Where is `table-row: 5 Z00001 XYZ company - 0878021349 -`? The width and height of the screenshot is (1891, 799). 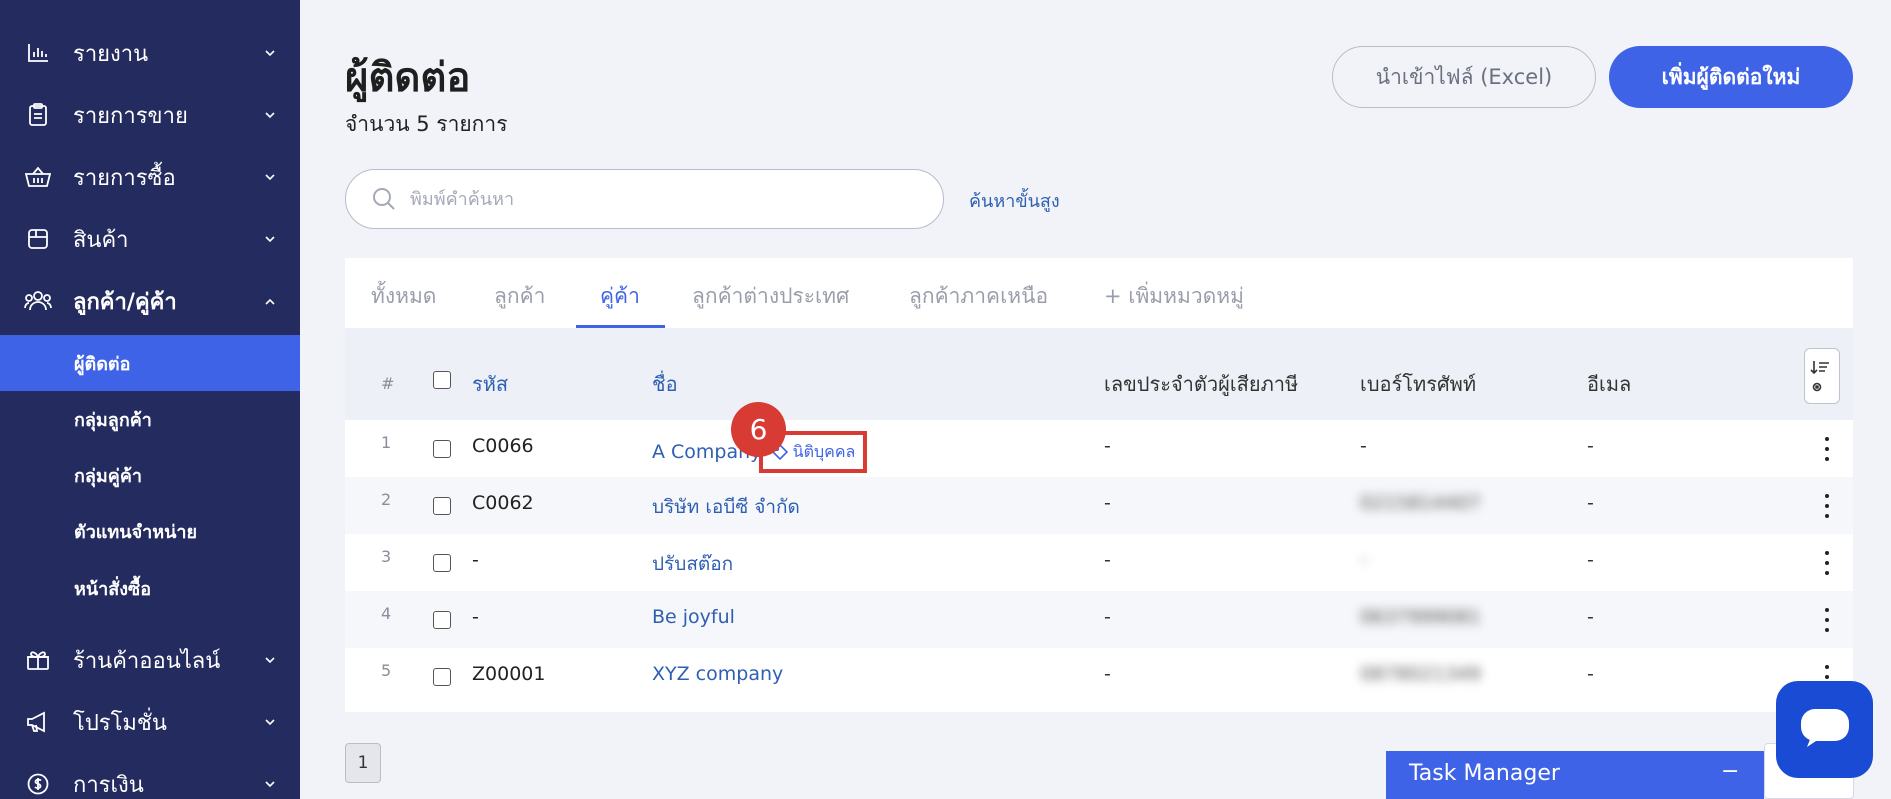 table-row: 5 Z00001 XYZ company - 0878021349 - is located at coordinates (1099, 676).